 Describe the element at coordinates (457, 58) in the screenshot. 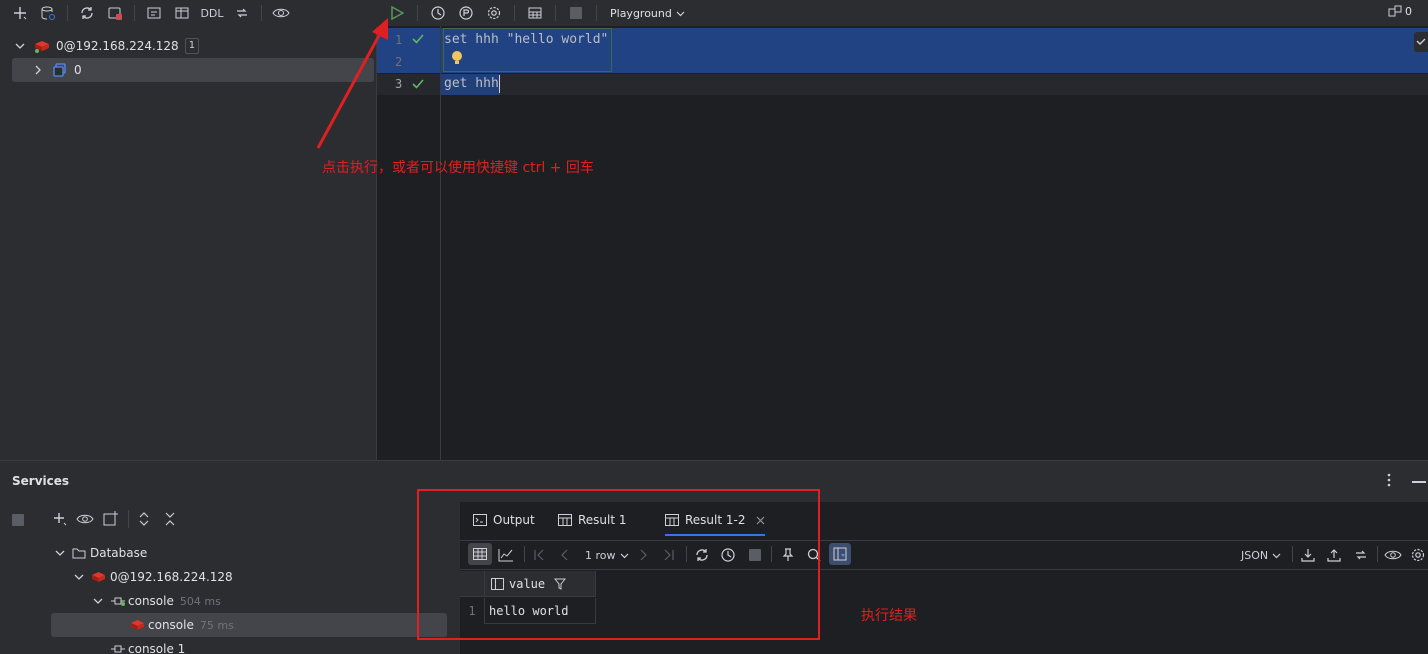

I see `intention-bulb-icon` at that location.